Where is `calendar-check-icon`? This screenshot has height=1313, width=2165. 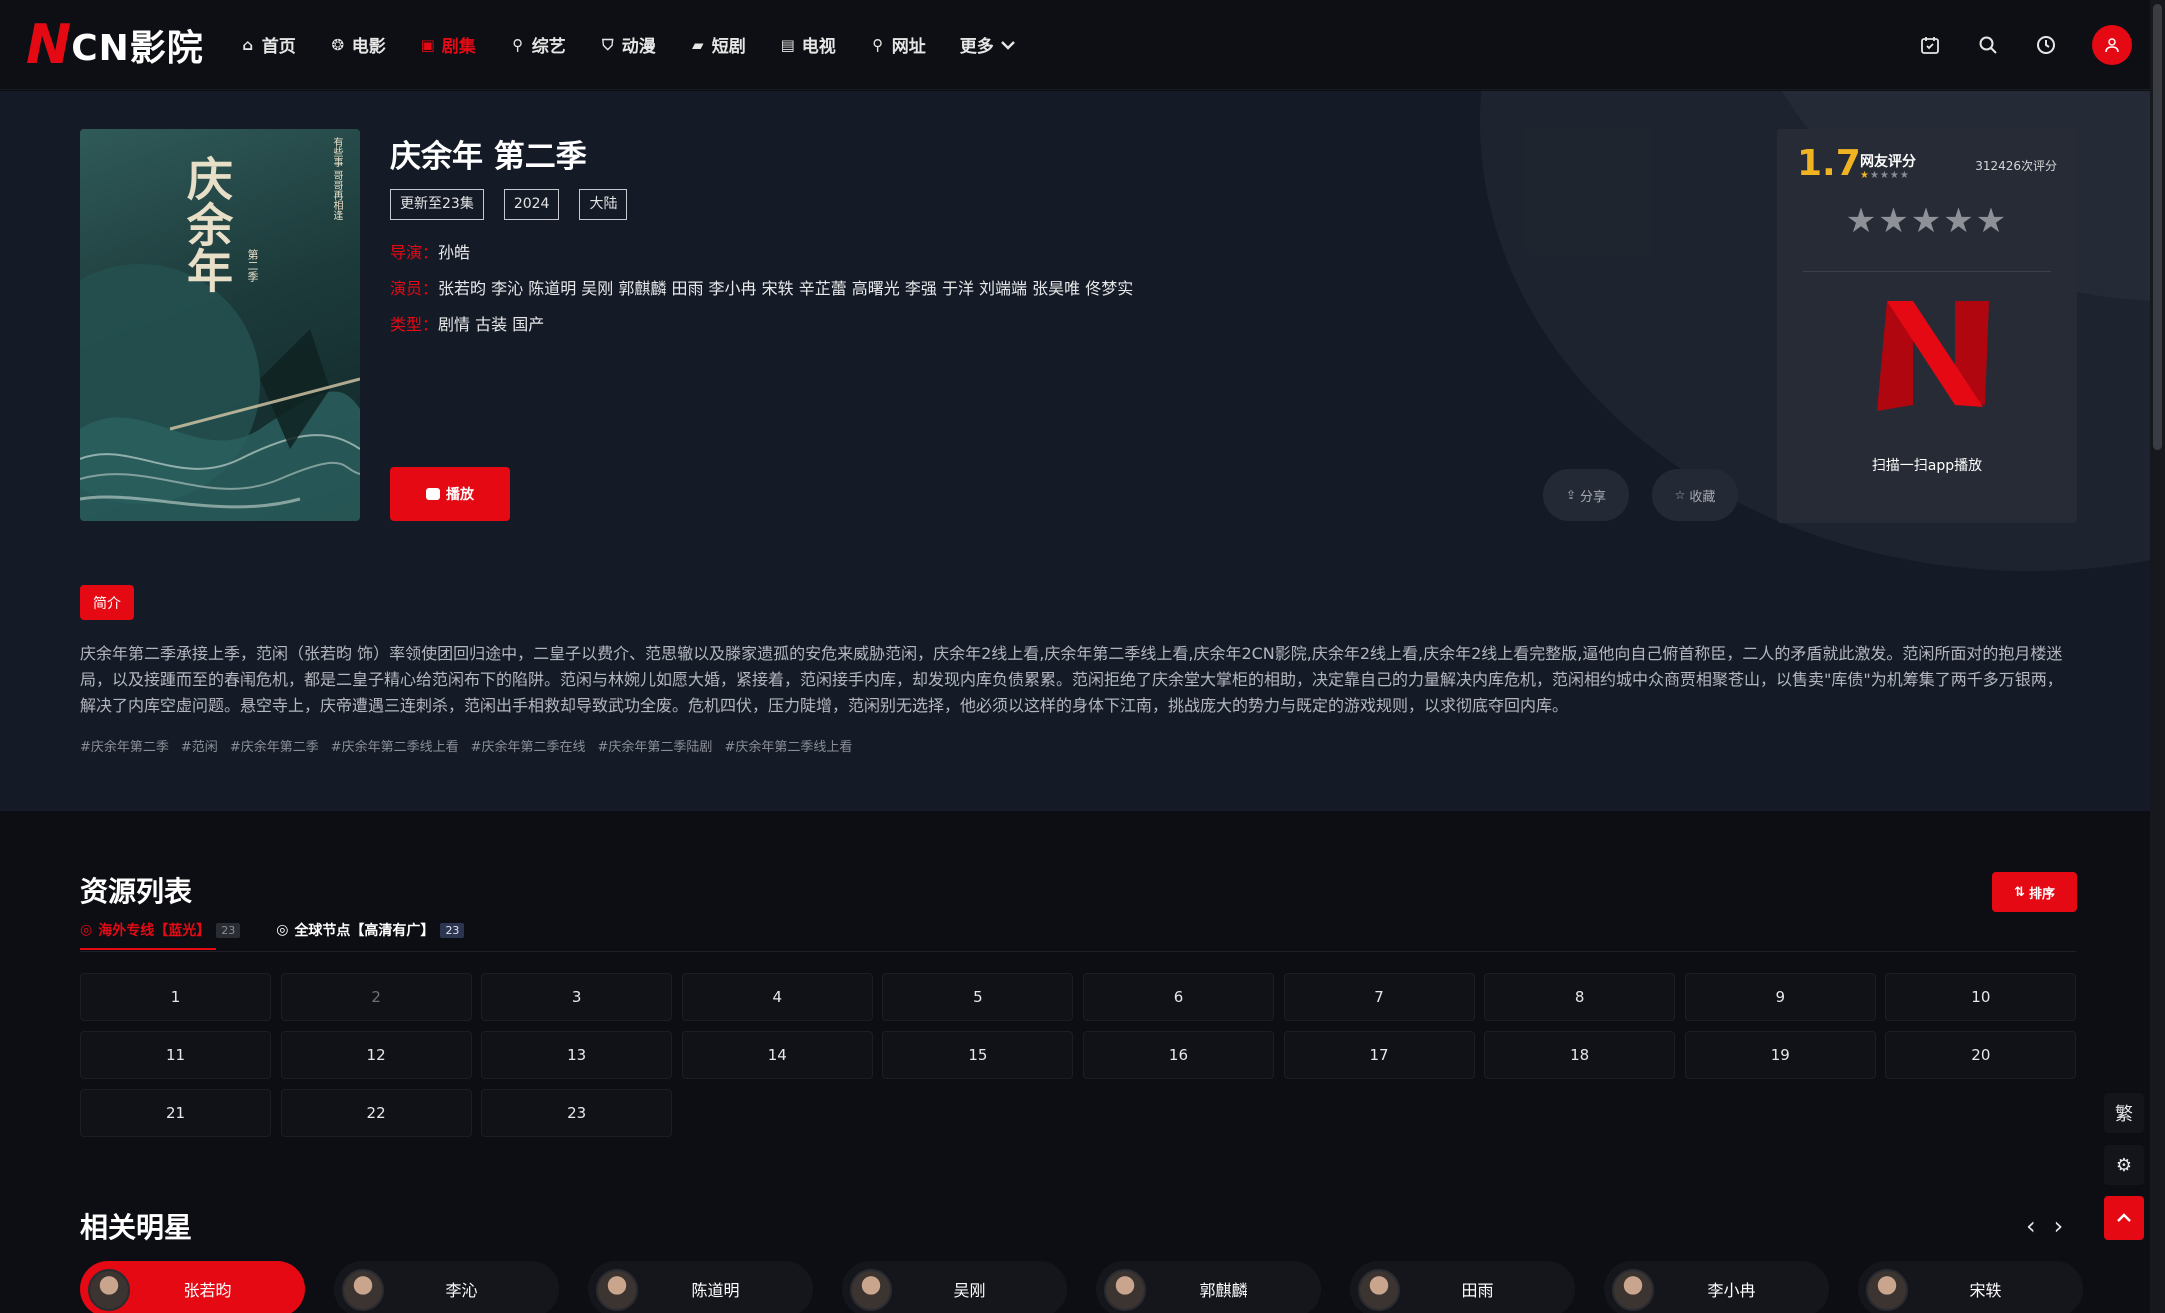 calendar-check-icon is located at coordinates (1930, 45).